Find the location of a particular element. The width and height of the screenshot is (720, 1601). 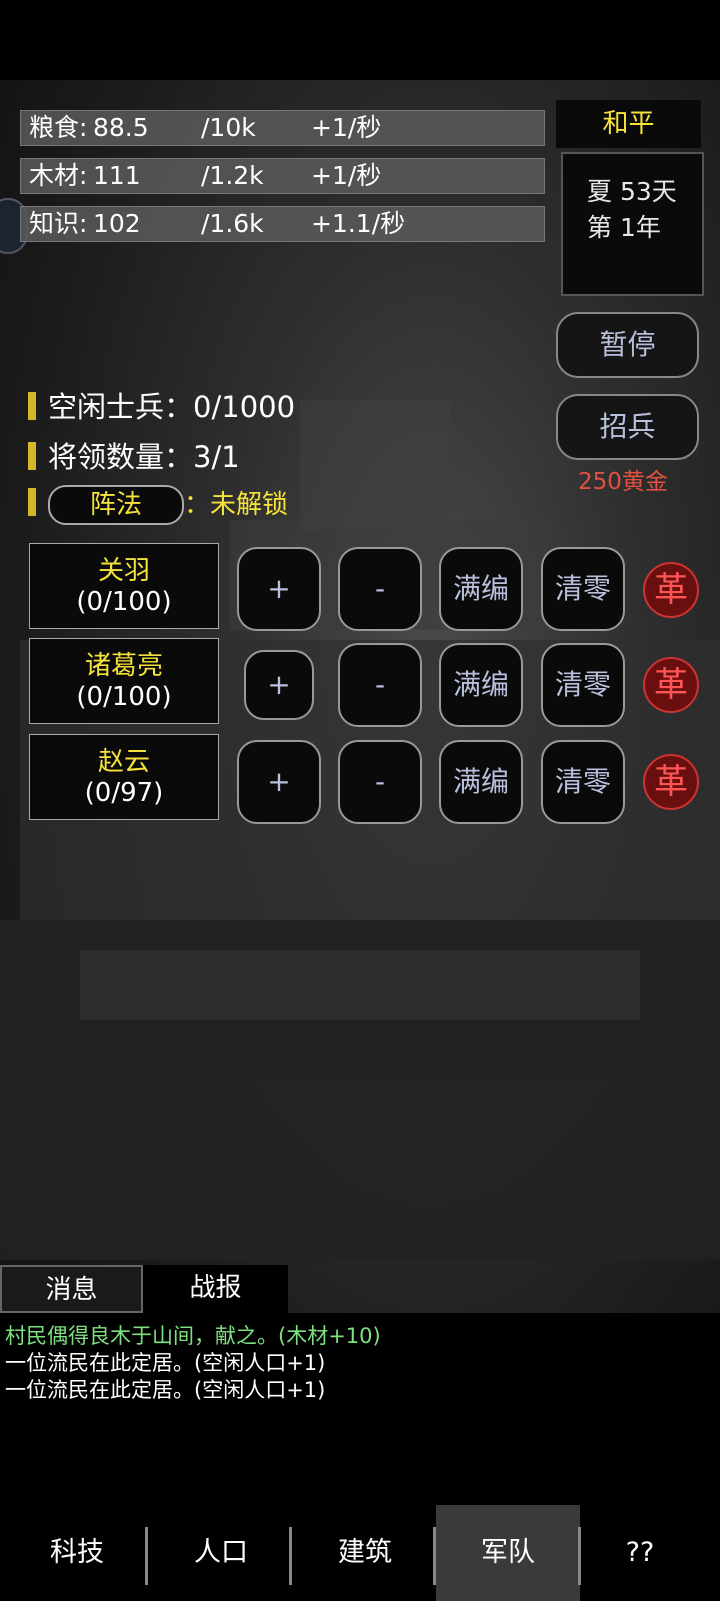

general-card-guanyu: 关羽 (0/100) is located at coordinates (124, 586).